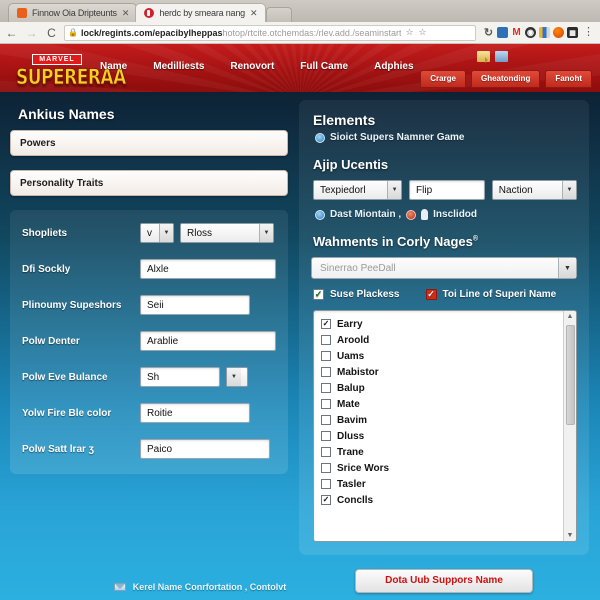 The width and height of the screenshot is (600, 600). Describe the element at coordinates (570, 535) in the screenshot. I see `scroll-down-icon: ▼` at that location.